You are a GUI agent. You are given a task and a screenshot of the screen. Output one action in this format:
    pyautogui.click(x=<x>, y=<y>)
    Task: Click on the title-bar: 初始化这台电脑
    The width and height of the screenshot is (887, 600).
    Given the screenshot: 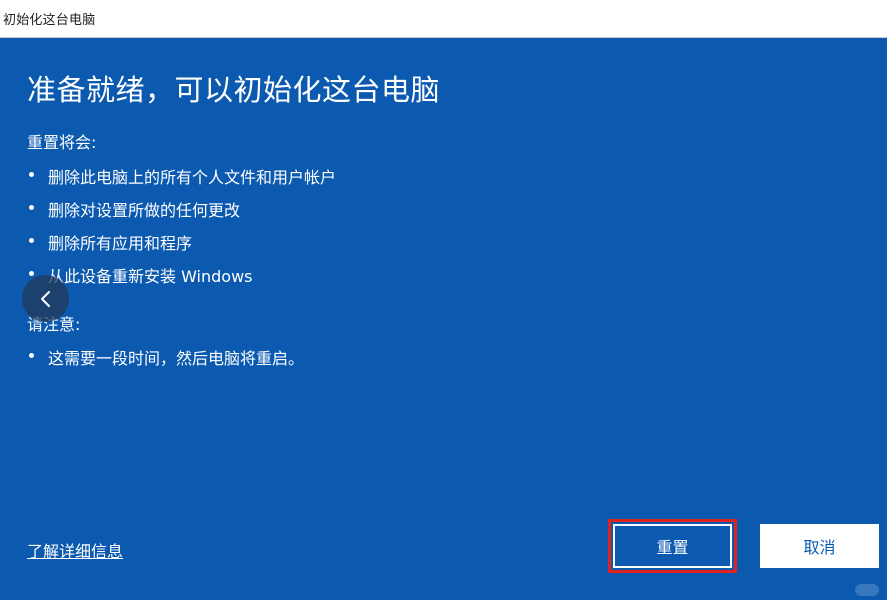 What is the action you would take?
    pyautogui.click(x=443, y=19)
    